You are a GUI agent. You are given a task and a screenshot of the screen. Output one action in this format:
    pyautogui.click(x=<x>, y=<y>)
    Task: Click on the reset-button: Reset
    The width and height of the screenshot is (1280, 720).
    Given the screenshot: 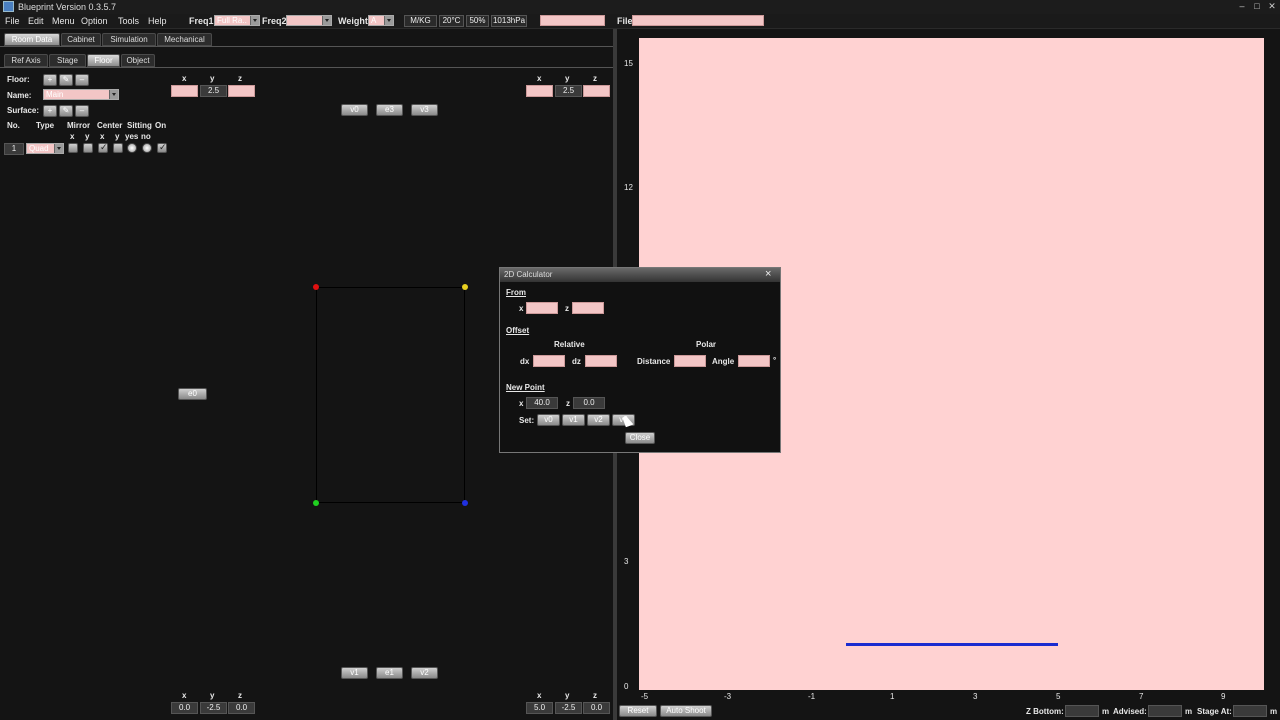 What is the action you would take?
    pyautogui.click(x=638, y=711)
    